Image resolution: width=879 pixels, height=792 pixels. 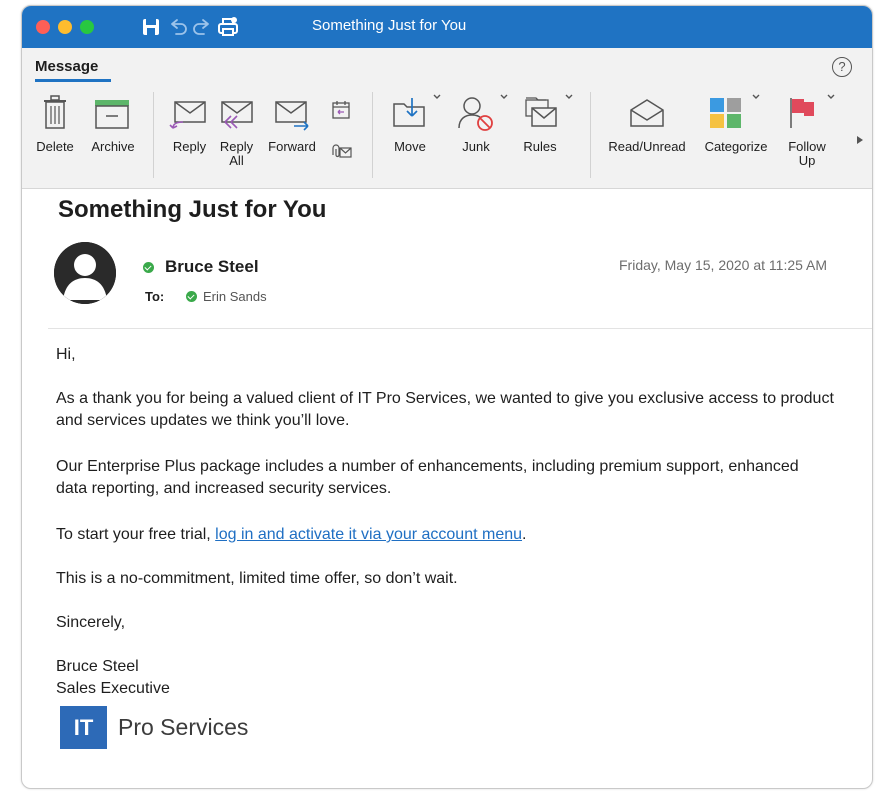 What do you see at coordinates (647, 146) in the screenshot?
I see `read-unread-label: Read/Unread` at bounding box center [647, 146].